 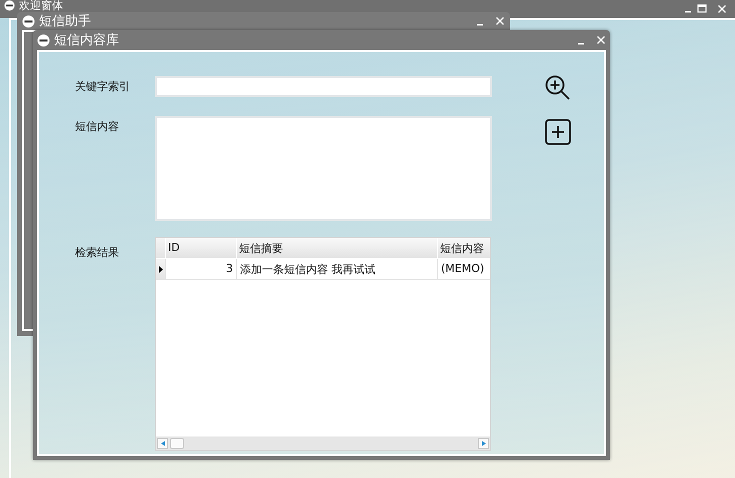 I want to click on window-title: 欢迎窗体, so click(x=41, y=6).